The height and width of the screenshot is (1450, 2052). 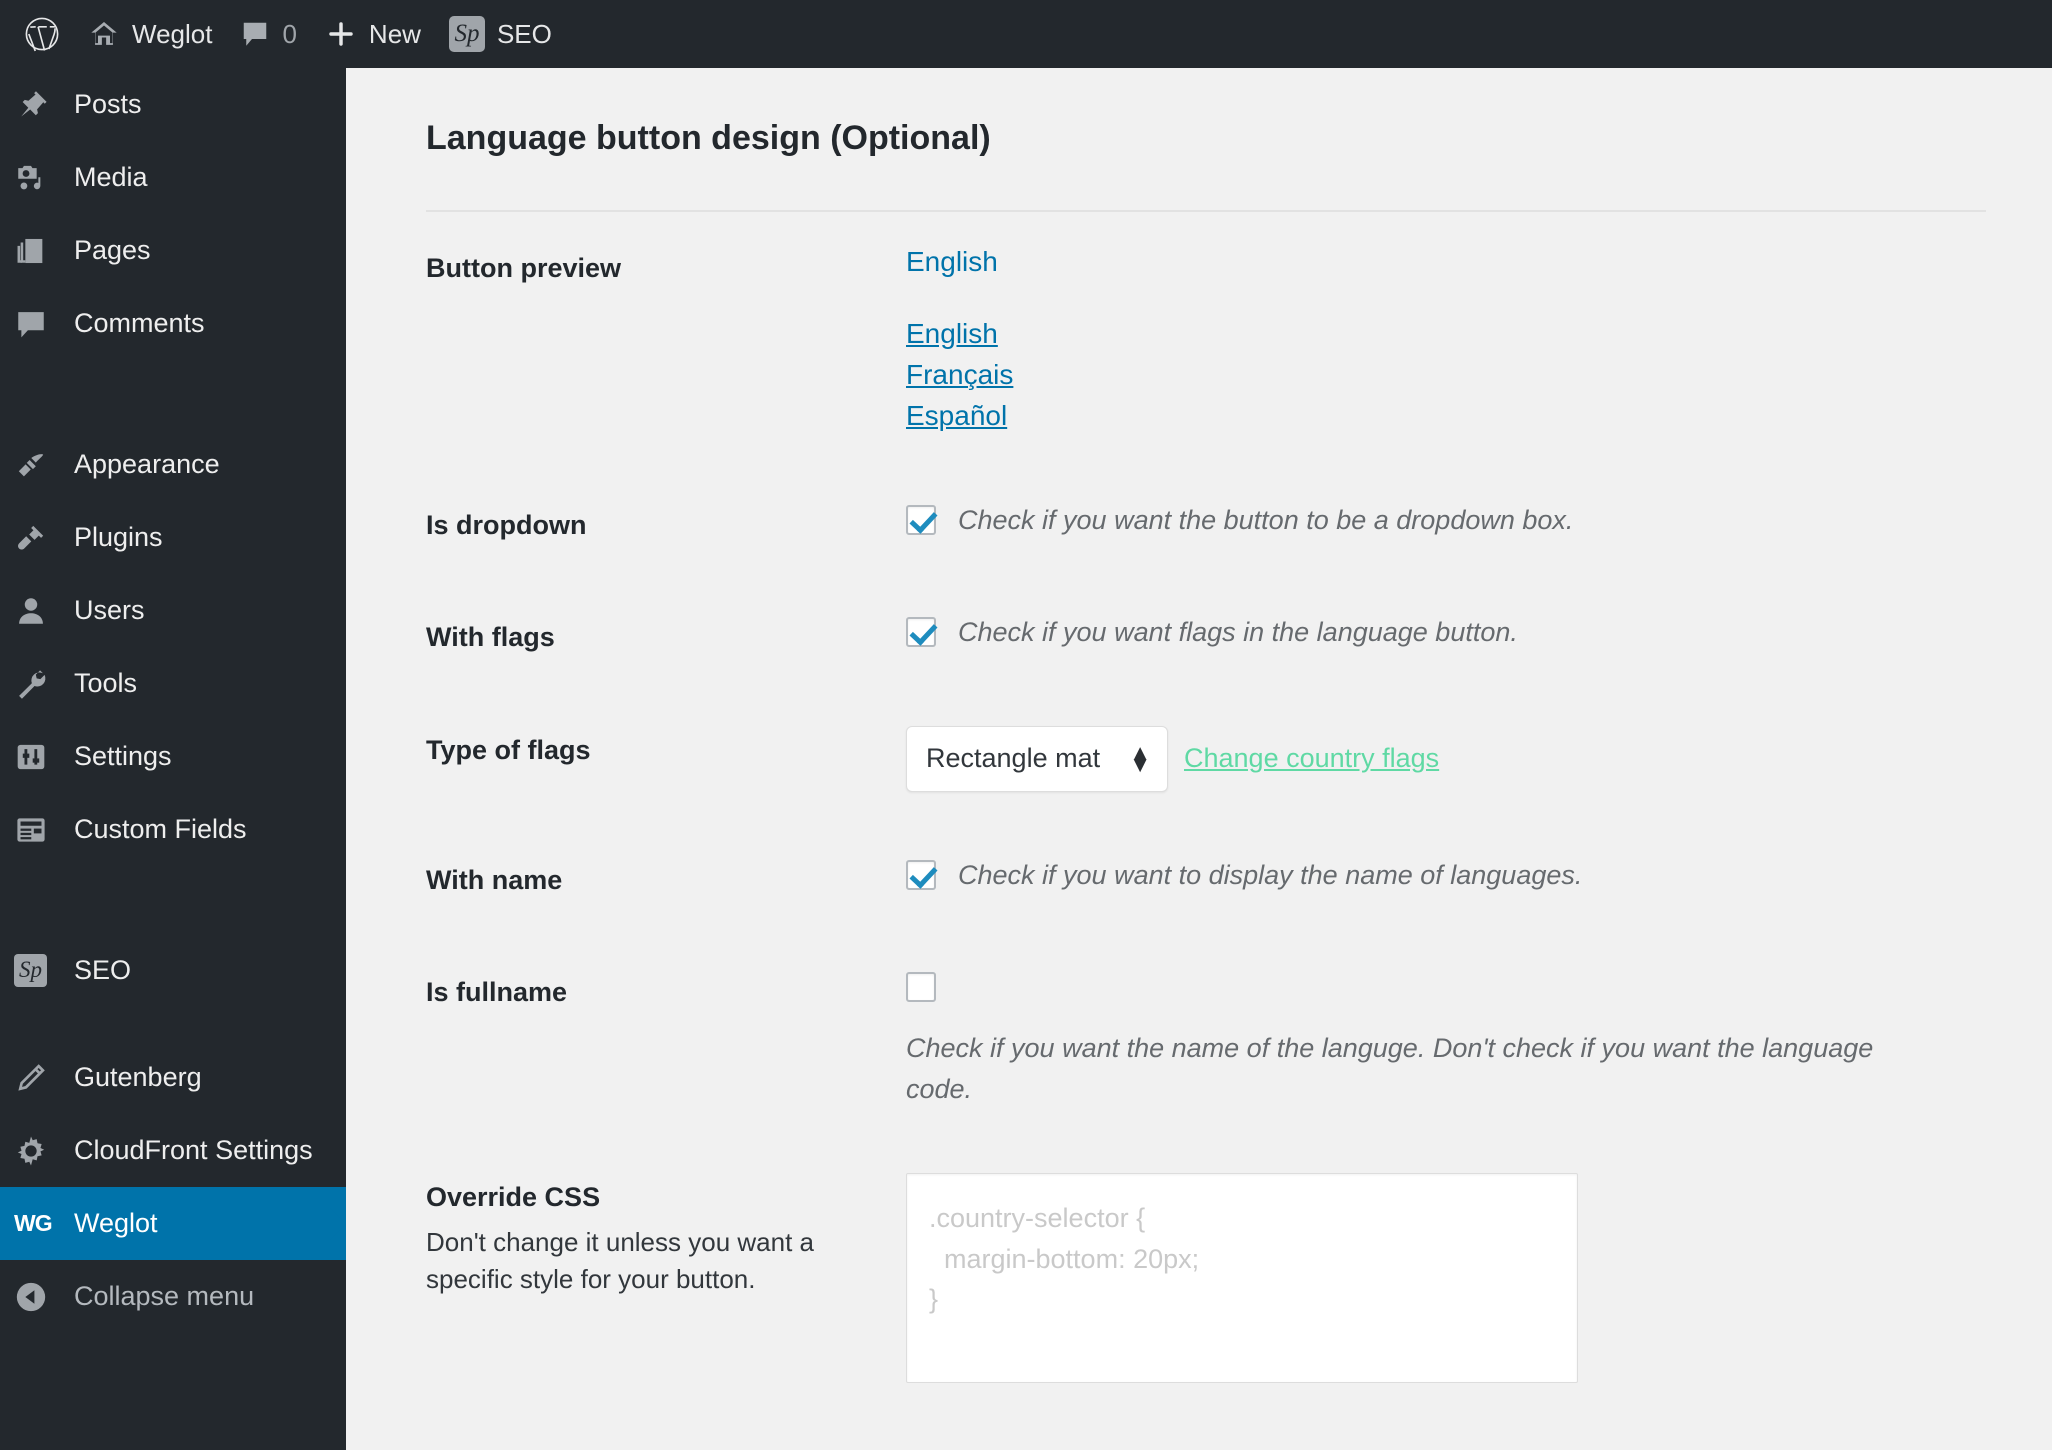 What do you see at coordinates (44, 251) in the screenshot?
I see `pages-icon` at bounding box center [44, 251].